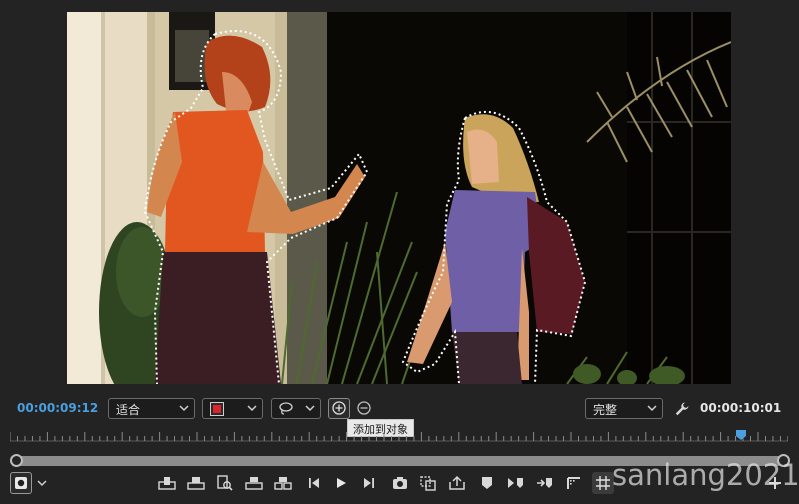  I want to click on extract-icon, so click(283, 483).